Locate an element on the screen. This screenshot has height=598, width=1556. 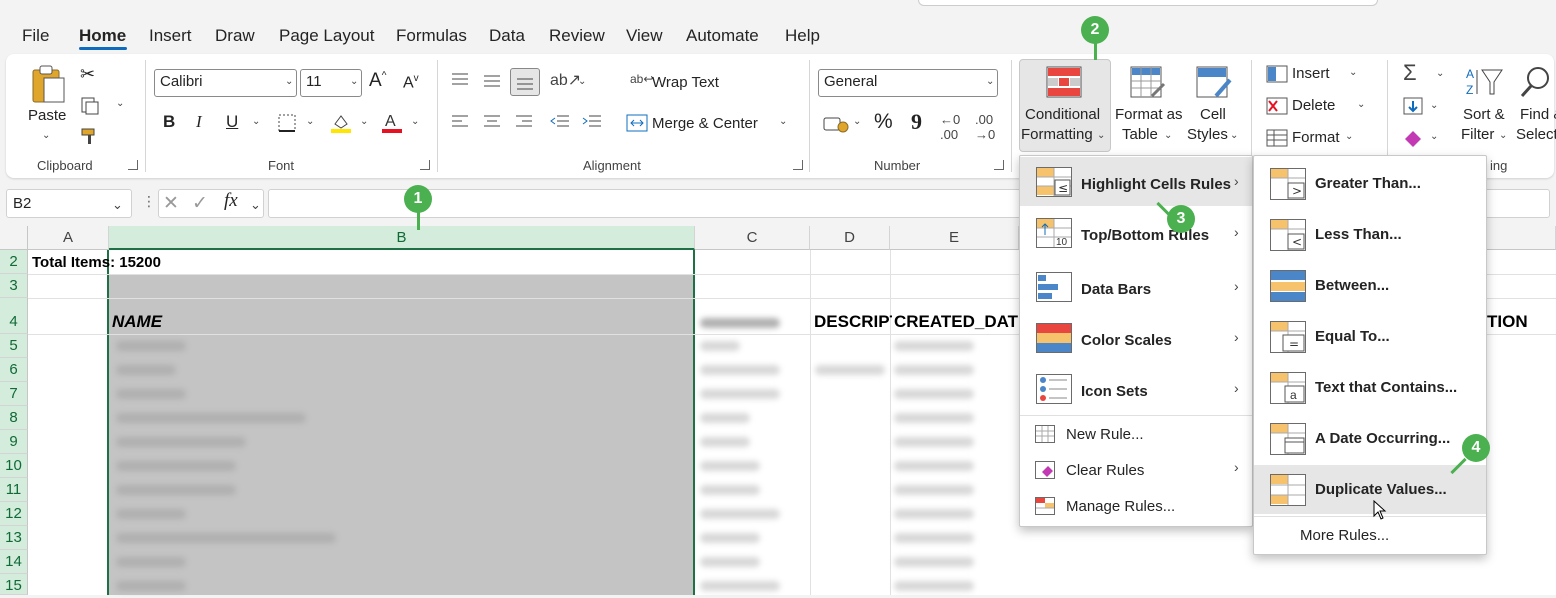
row-header: 14 is located at coordinates (14, 562).